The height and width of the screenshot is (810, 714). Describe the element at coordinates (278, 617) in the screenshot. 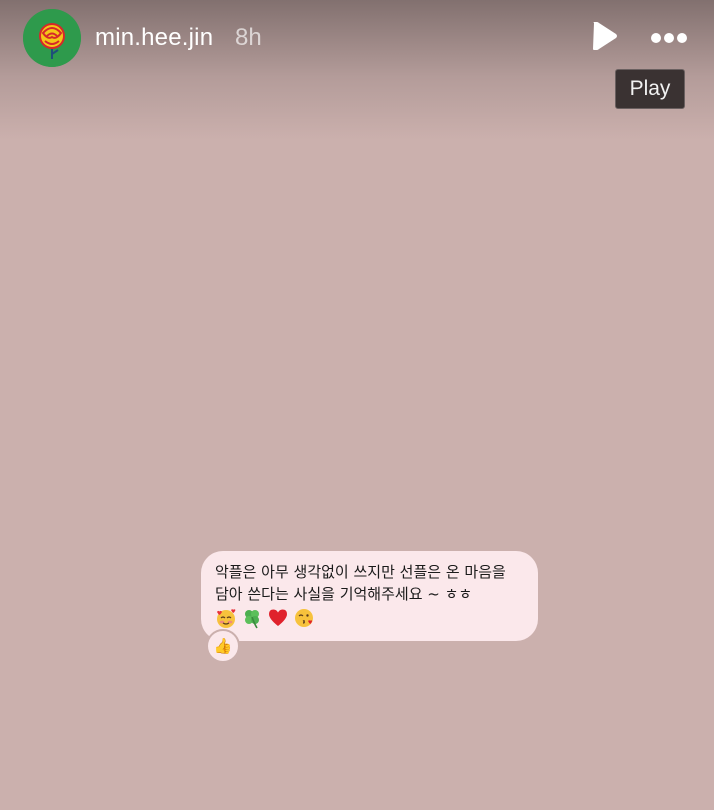

I see `red-heart-icon` at that location.